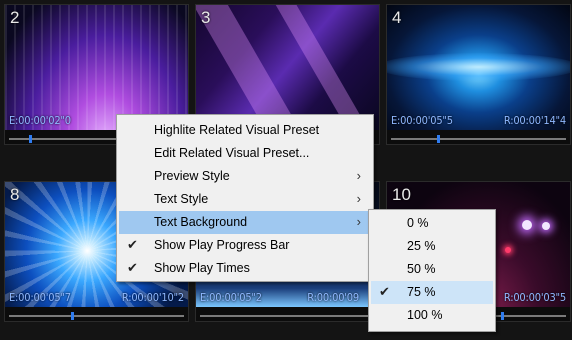  What do you see at coordinates (397, 17) in the screenshot?
I see `tile-number: 4` at bounding box center [397, 17].